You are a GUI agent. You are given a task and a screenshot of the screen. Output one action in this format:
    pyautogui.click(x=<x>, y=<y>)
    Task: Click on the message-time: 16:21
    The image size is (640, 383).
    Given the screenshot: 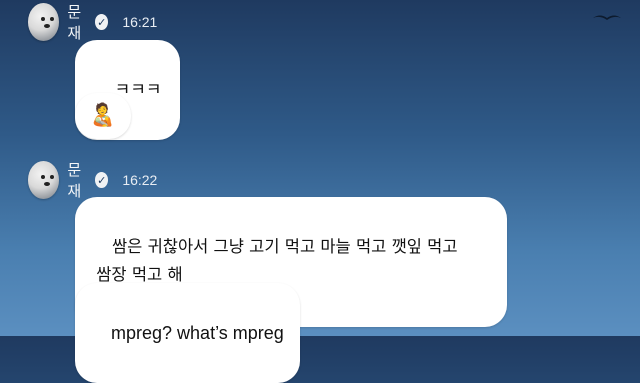 What is the action you would take?
    pyautogui.click(x=140, y=22)
    